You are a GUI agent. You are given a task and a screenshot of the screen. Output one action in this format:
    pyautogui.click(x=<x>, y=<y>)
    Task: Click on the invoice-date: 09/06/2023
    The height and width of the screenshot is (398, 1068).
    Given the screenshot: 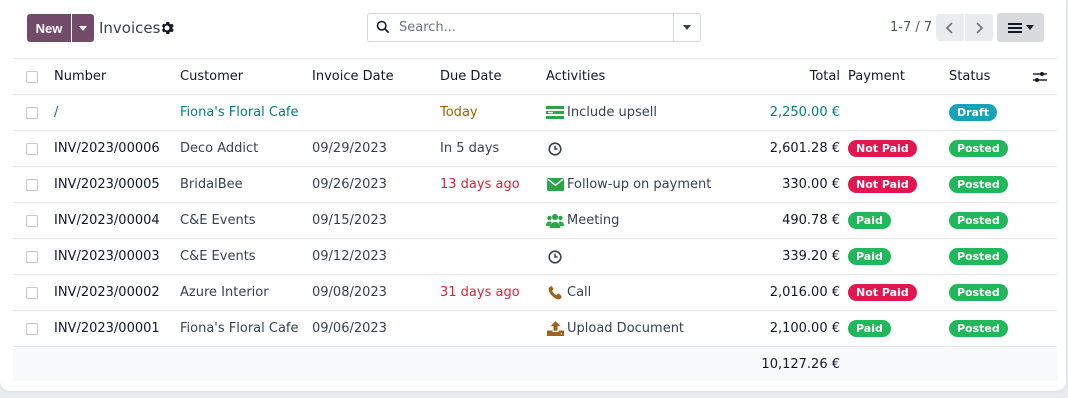 What is the action you would take?
    pyautogui.click(x=349, y=328)
    